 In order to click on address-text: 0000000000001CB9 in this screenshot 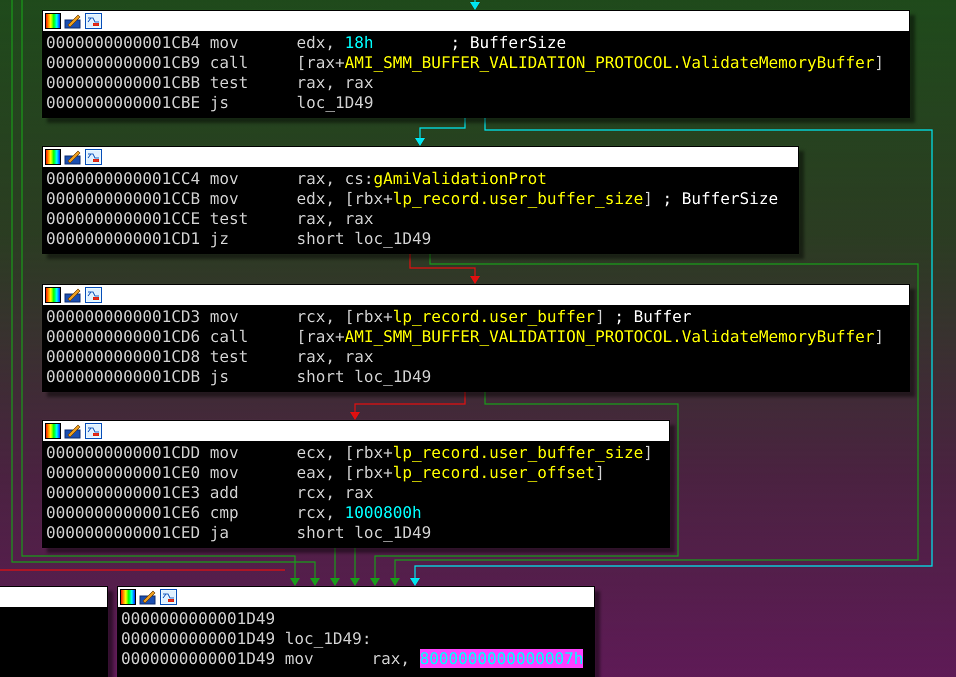, I will do `click(123, 63)`.